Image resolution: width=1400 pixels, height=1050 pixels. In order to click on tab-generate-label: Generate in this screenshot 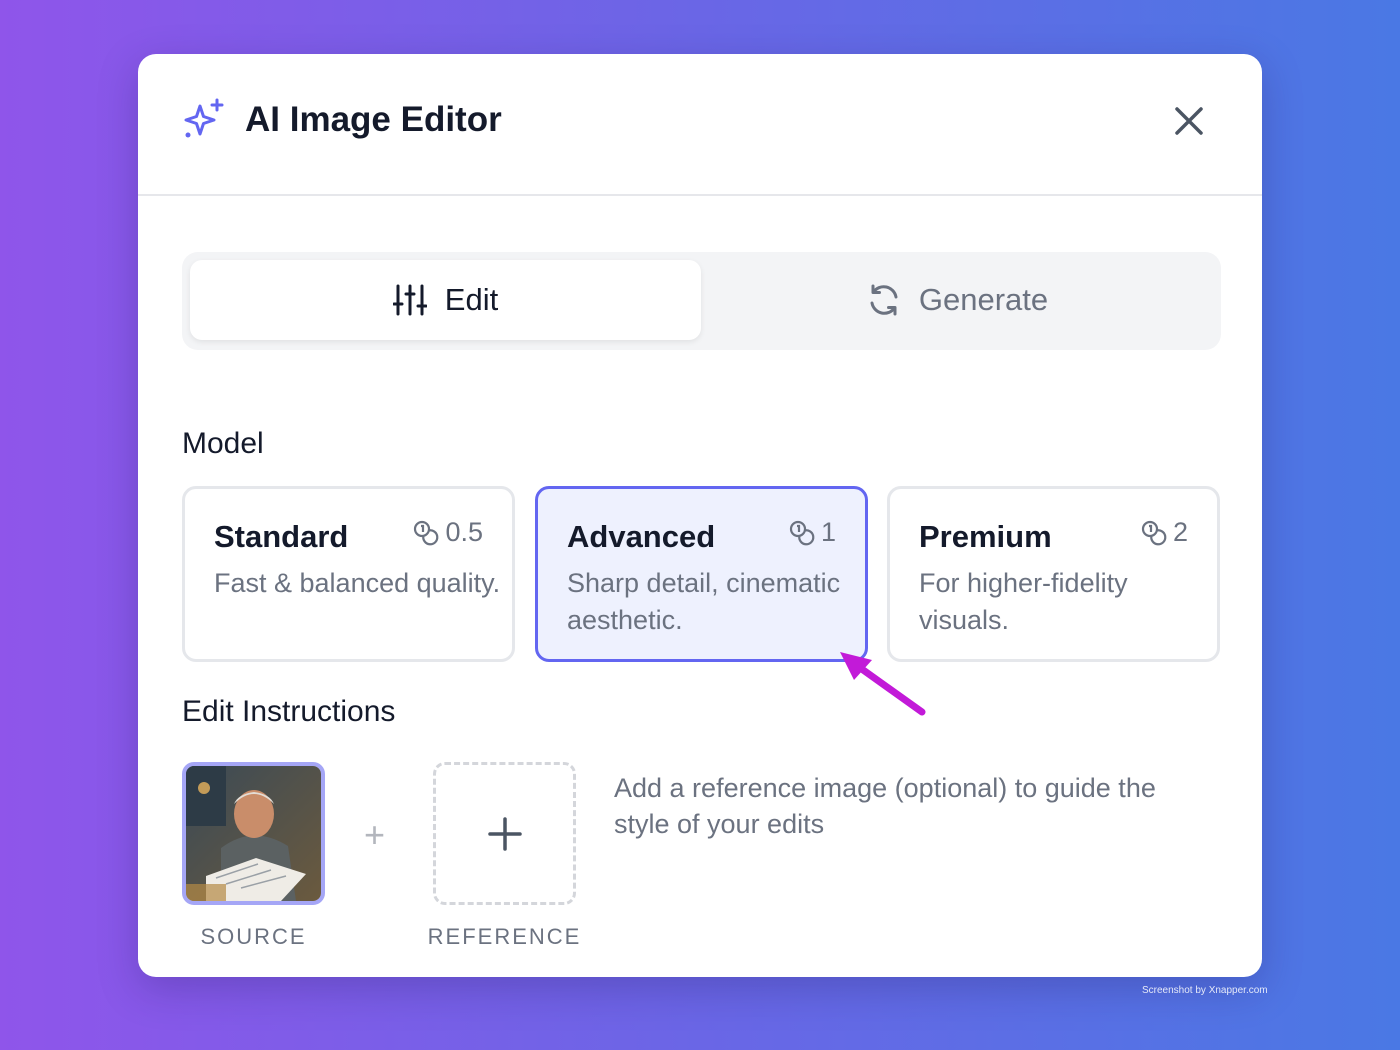, I will do `click(983, 299)`.